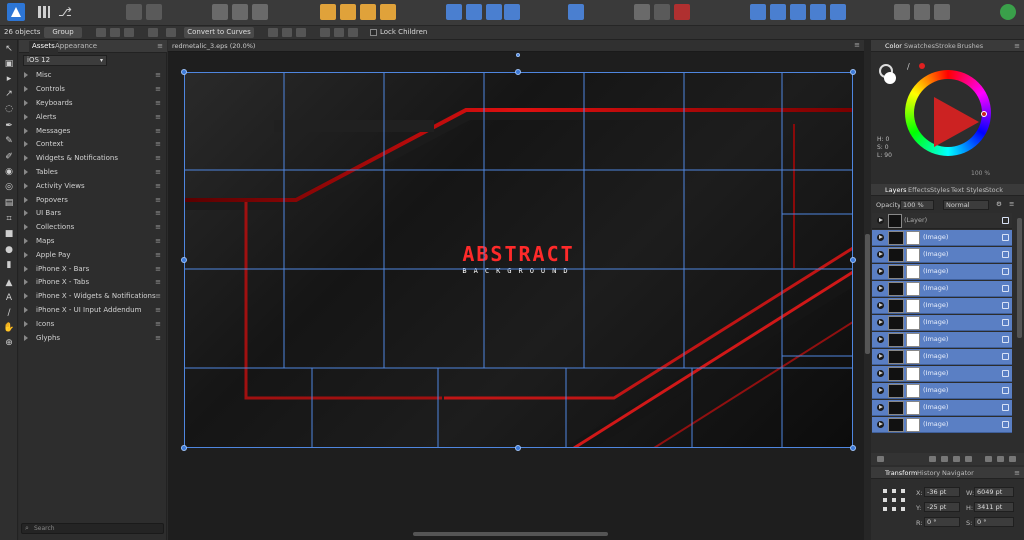 The image size is (1024, 540). Describe the element at coordinates (922, 12) in the screenshot. I see `insert-behind-icon` at that location.